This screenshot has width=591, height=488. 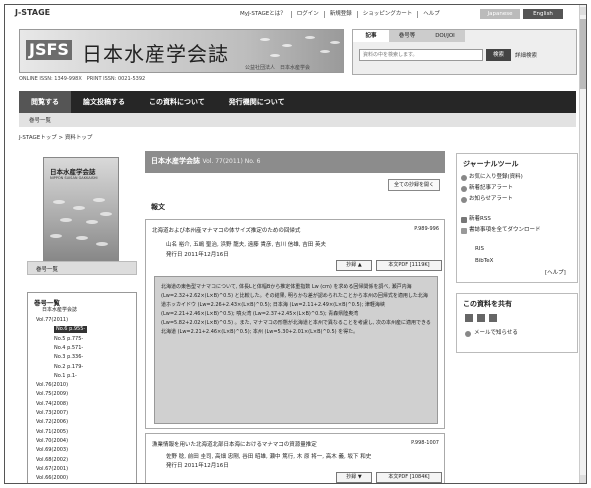 What do you see at coordinates (464, 189) in the screenshot?
I see `alert-icon` at bounding box center [464, 189].